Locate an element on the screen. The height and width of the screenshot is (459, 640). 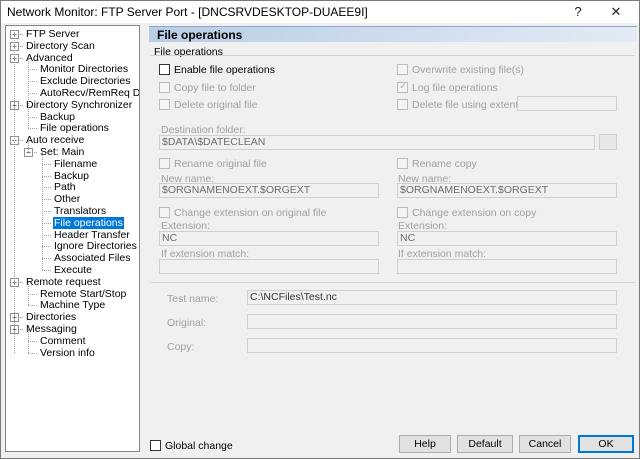
tree-item-label: Associated Files is located at coordinates (92, 258).